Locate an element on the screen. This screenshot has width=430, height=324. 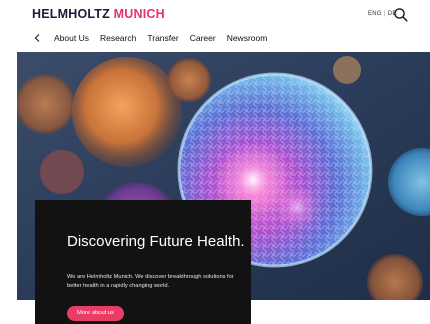
nav-item-career: Career is located at coordinates (203, 38).